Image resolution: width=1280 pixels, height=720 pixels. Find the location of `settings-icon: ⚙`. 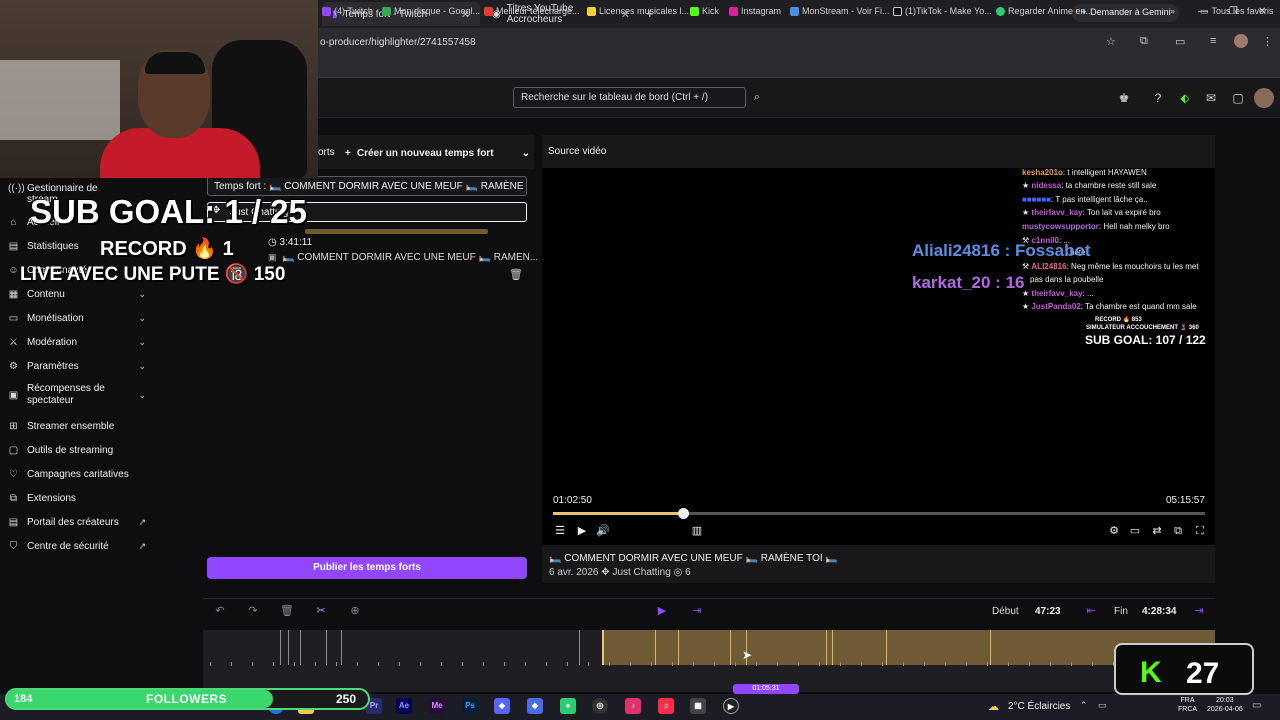

settings-icon: ⚙ is located at coordinates (1114, 531).